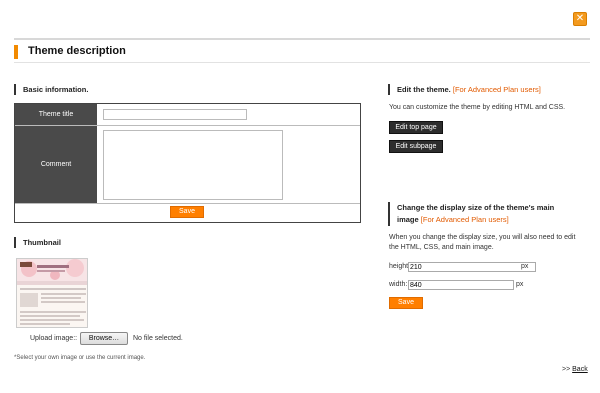  What do you see at coordinates (187, 212) in the screenshot?
I see `basic-save-button: Save` at bounding box center [187, 212].